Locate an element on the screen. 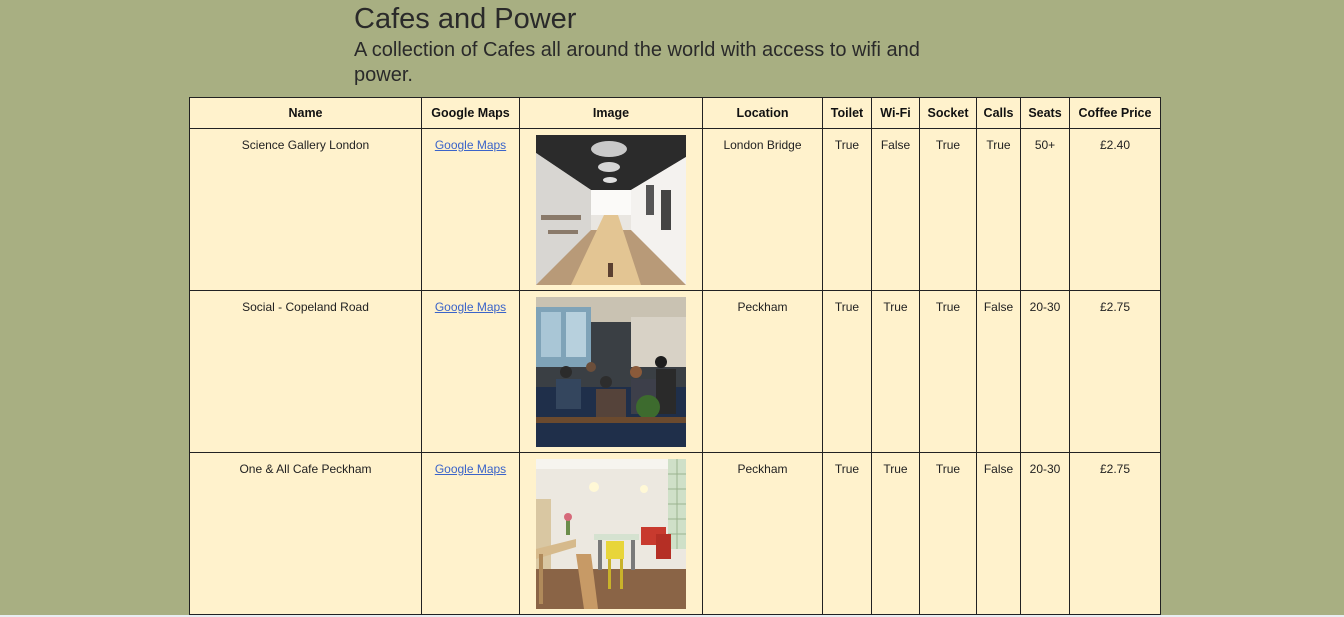 Image resolution: width=1344 pixels, height=617 pixels. column-header-socket: Socket is located at coordinates (948, 113).